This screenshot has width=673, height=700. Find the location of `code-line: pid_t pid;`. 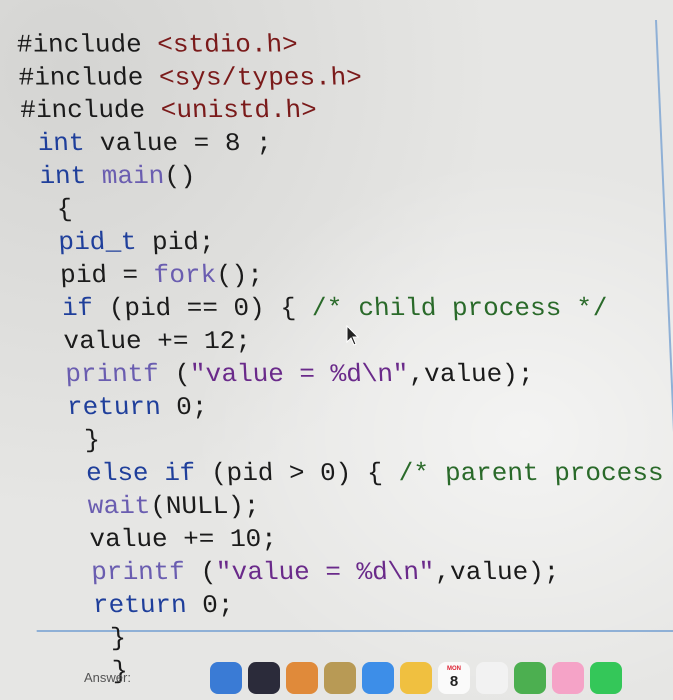

code-line: pid_t pid; is located at coordinates (136, 242).